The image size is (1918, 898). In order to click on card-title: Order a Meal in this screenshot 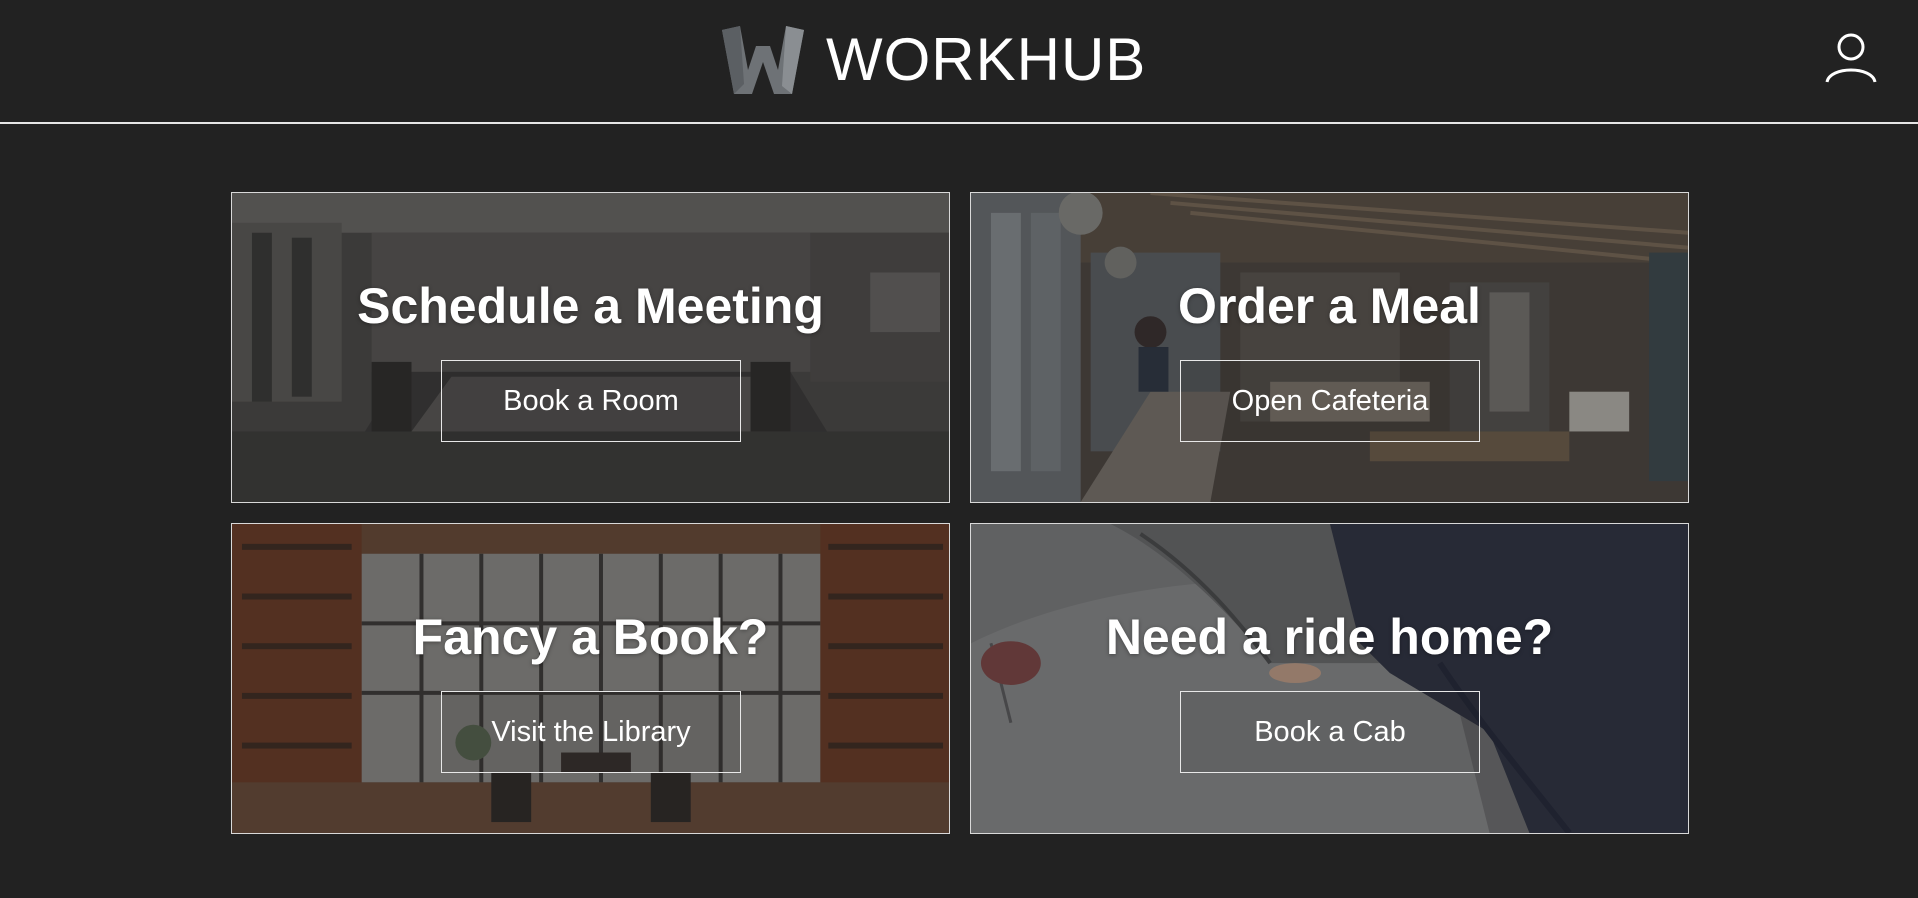, I will do `click(1329, 306)`.